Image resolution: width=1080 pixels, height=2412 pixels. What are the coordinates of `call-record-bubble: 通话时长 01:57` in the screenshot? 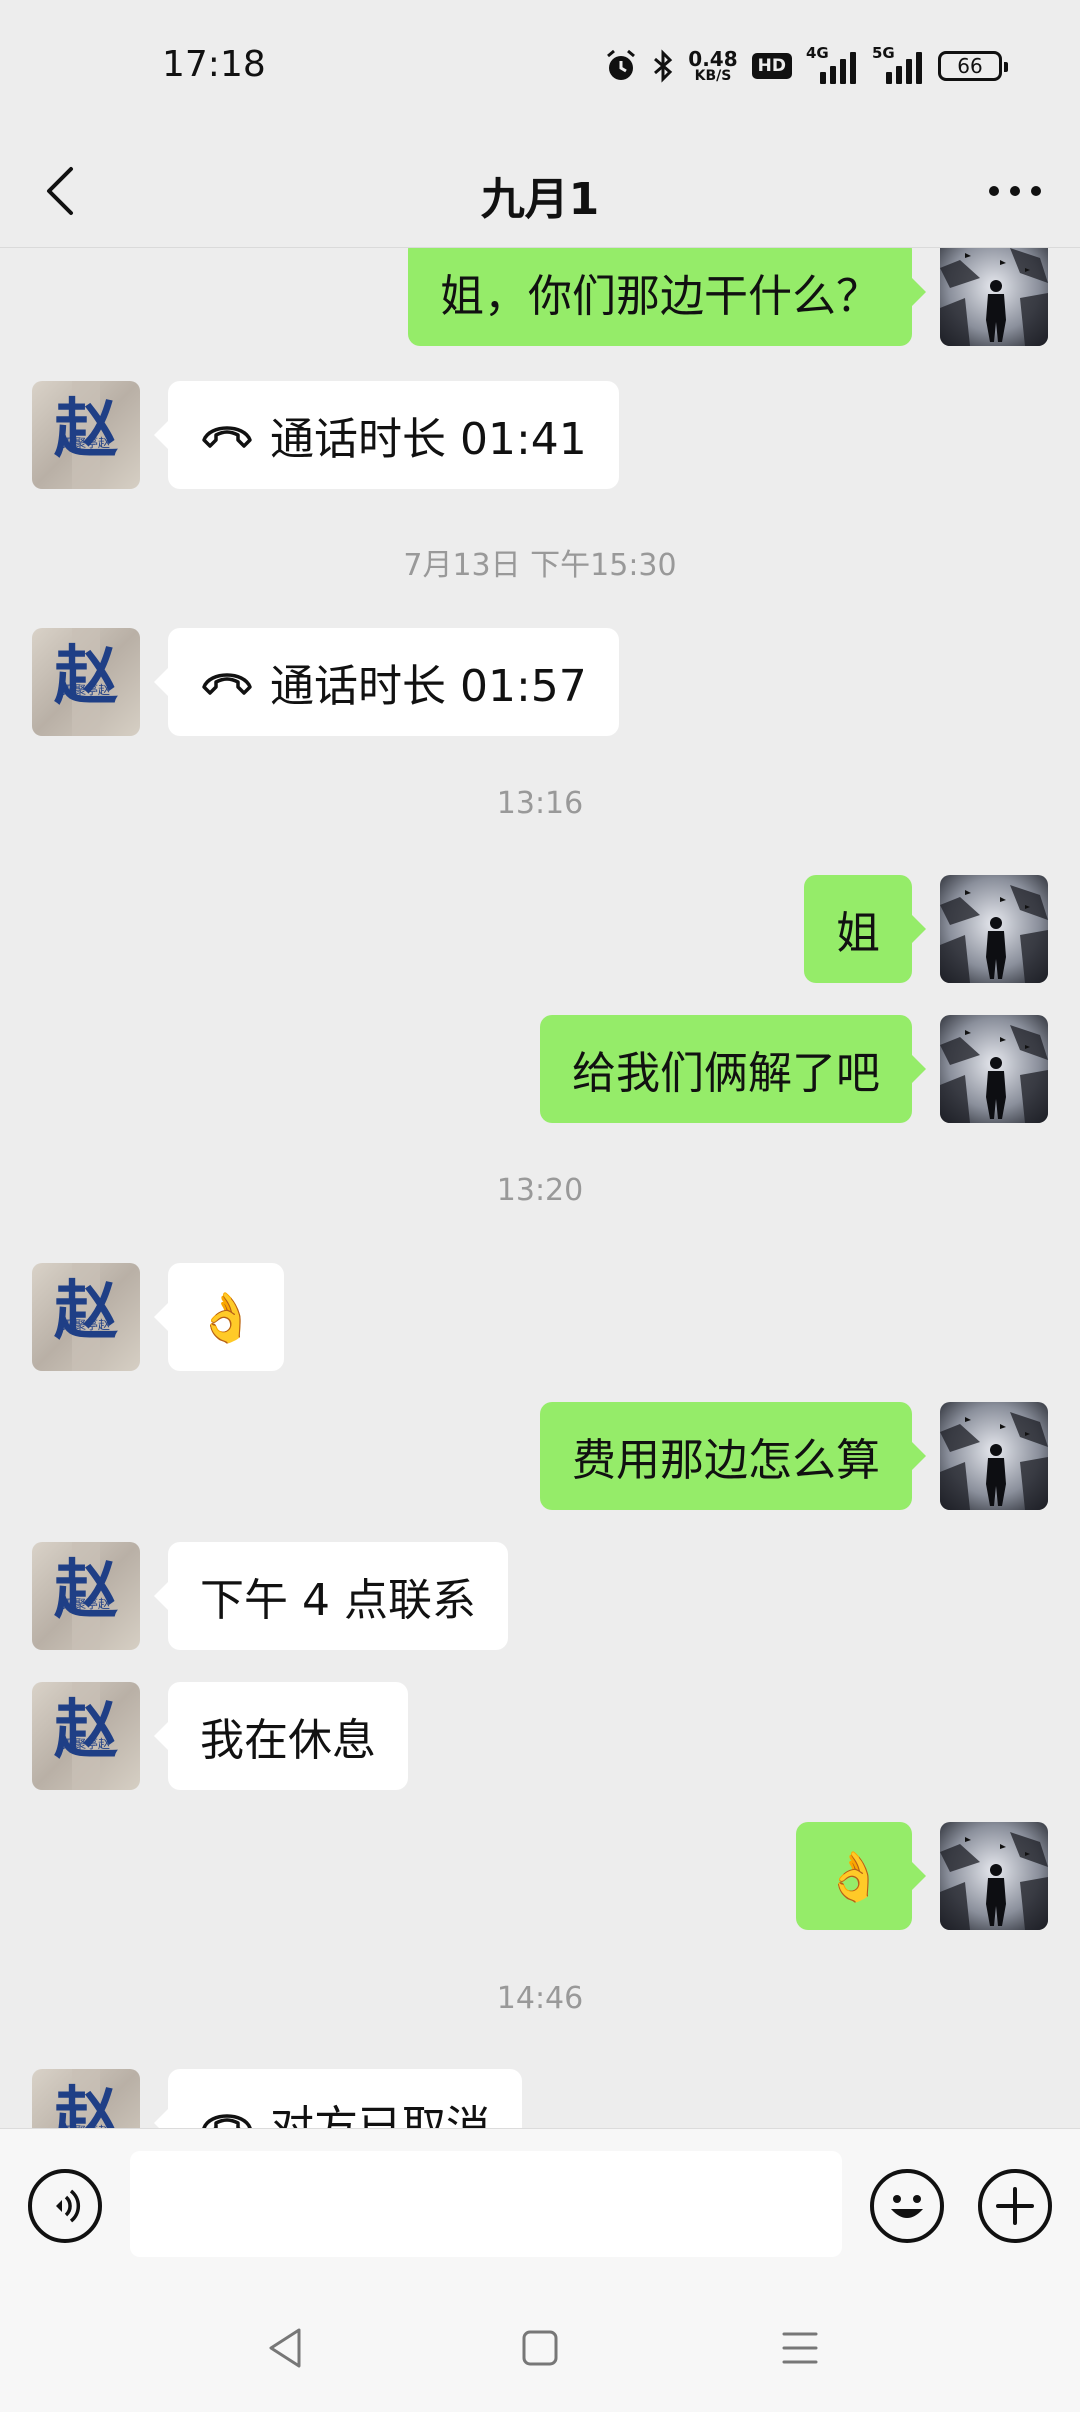 It's located at (386, 682).